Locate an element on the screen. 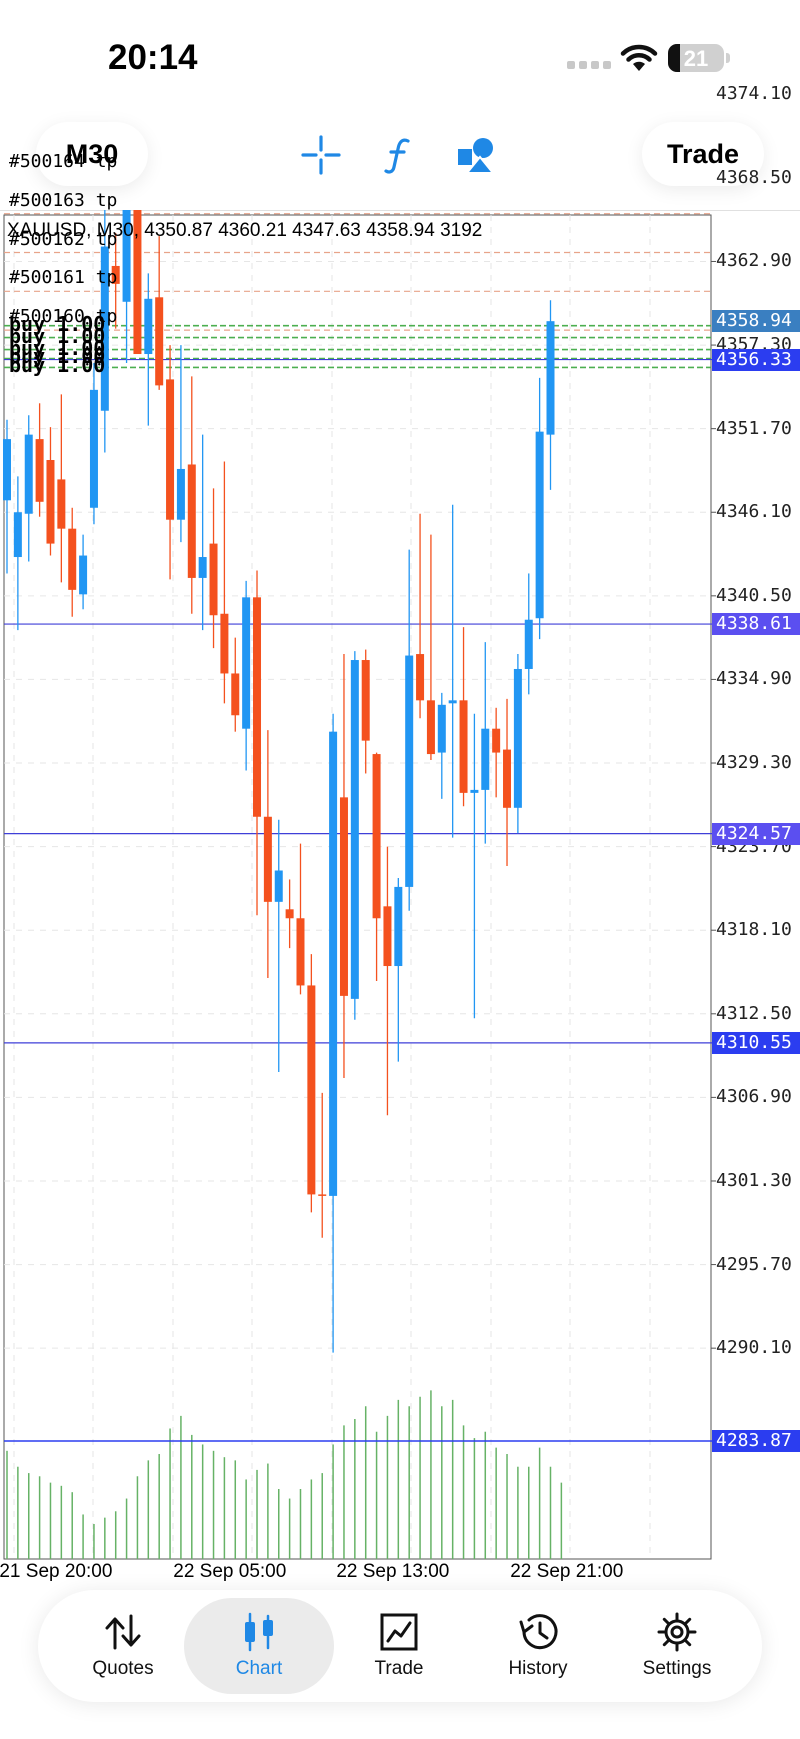 This screenshot has height=1739, width=800. tab-chart-label: Chart is located at coordinates (259, 1668).